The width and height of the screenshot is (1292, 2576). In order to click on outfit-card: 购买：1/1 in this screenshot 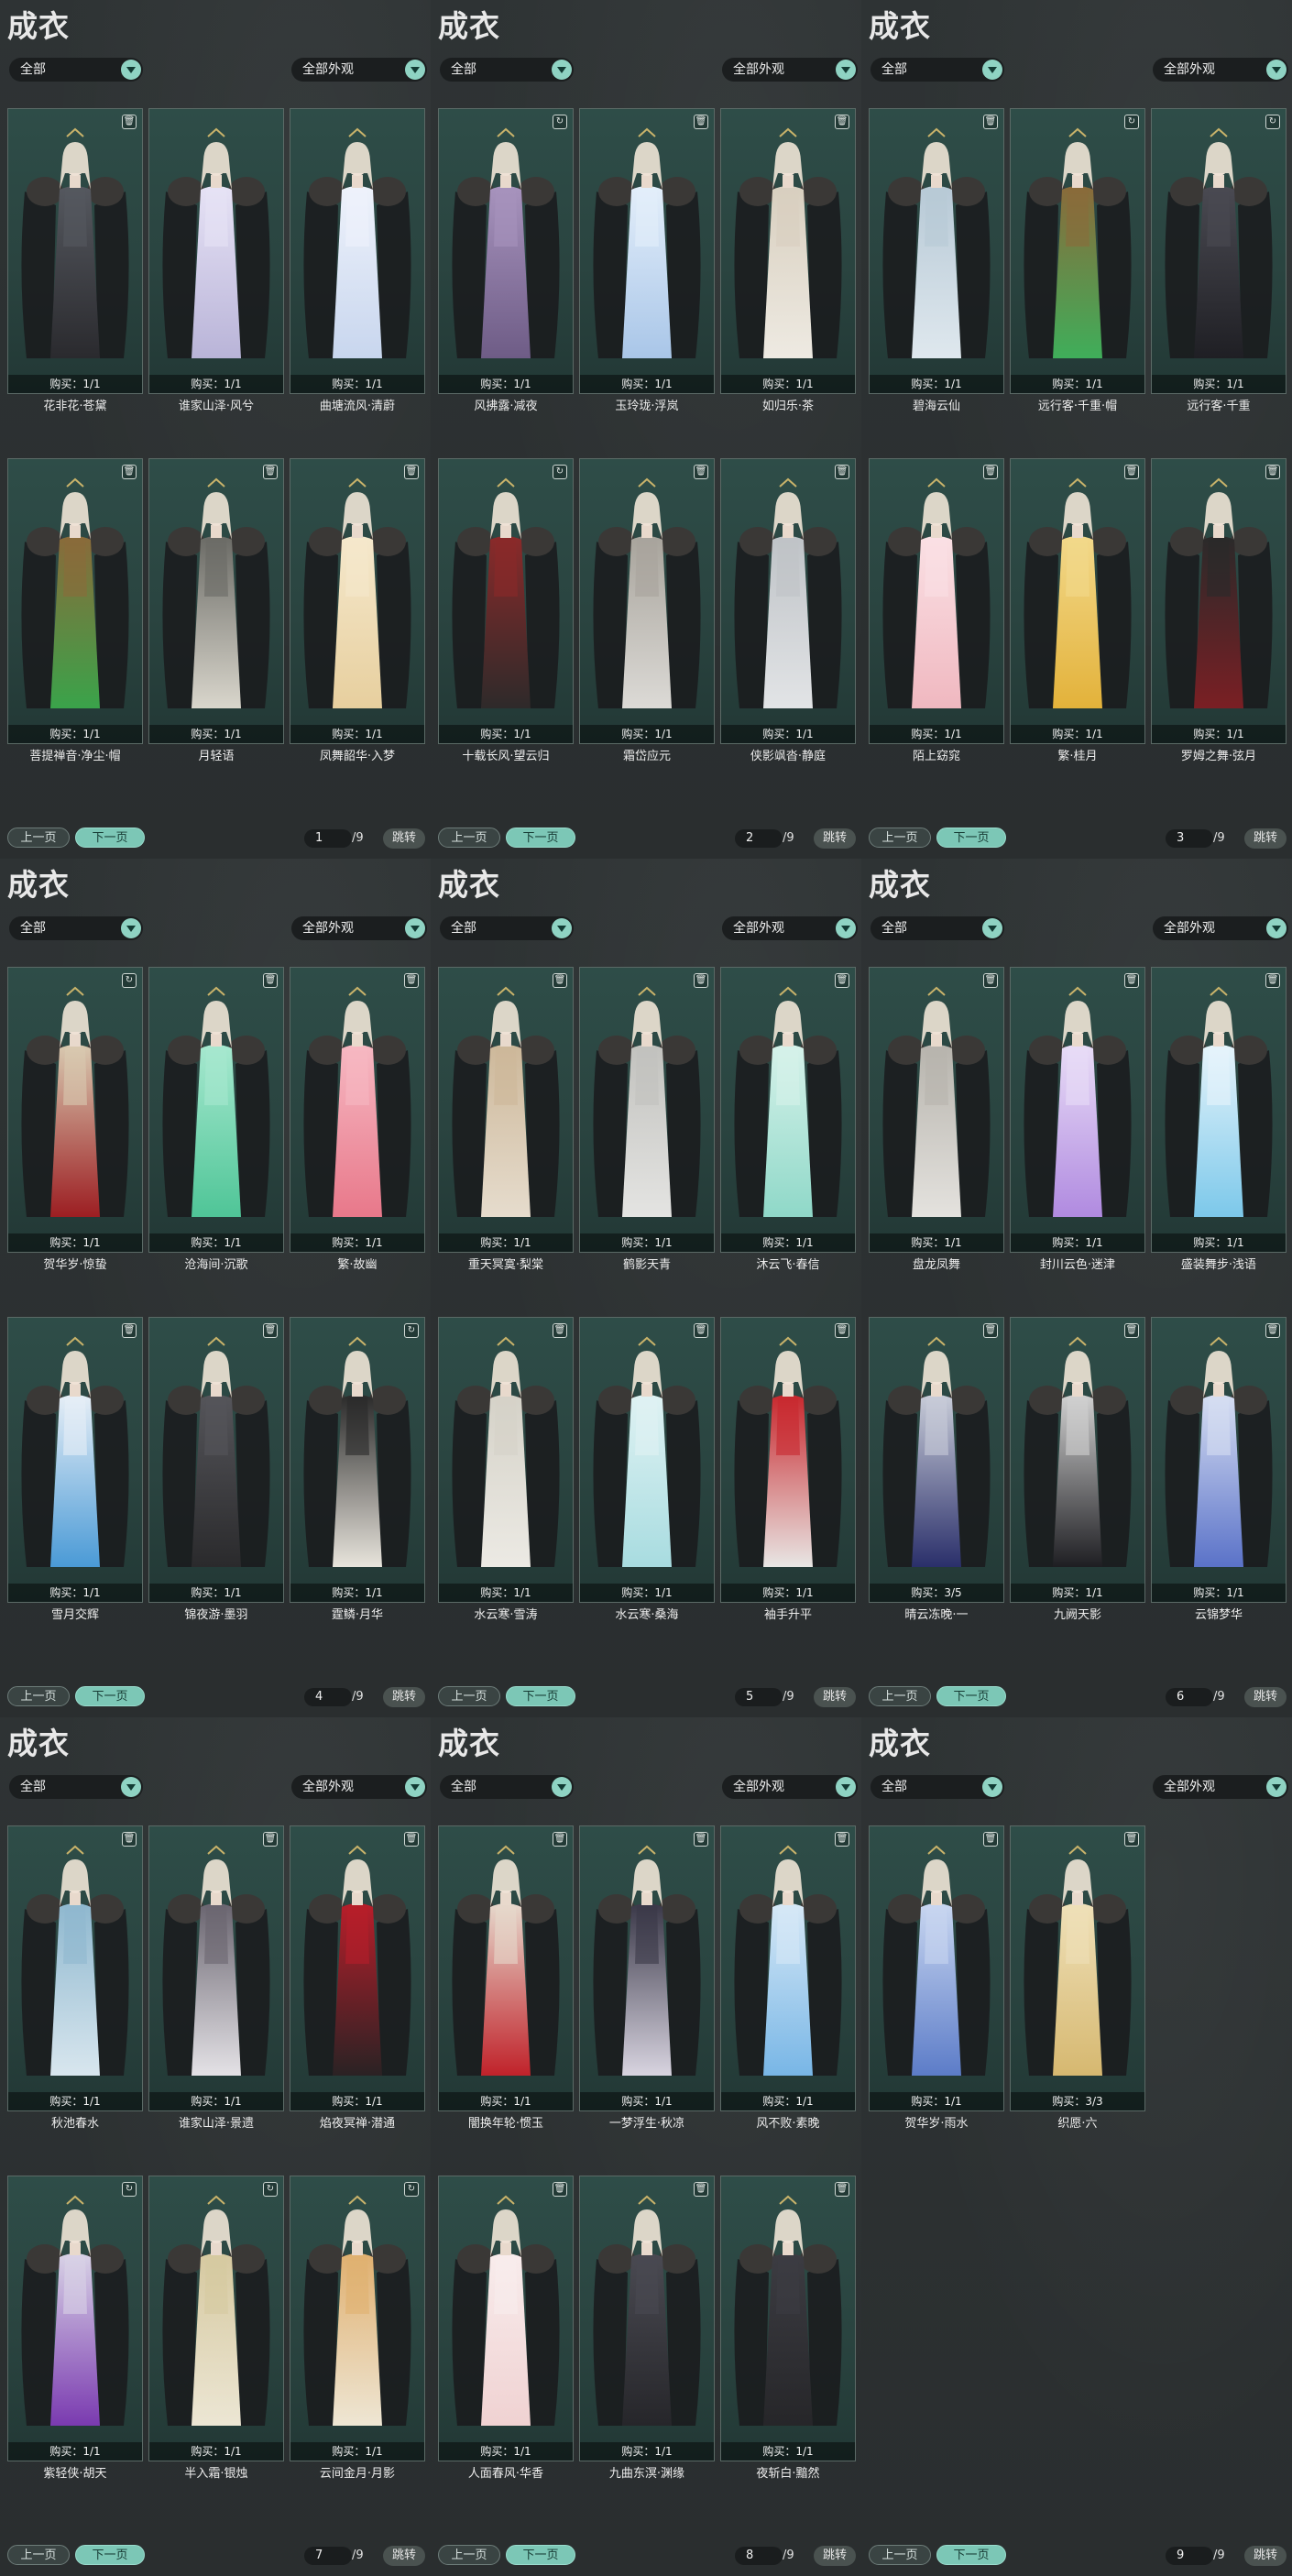, I will do `click(357, 251)`.